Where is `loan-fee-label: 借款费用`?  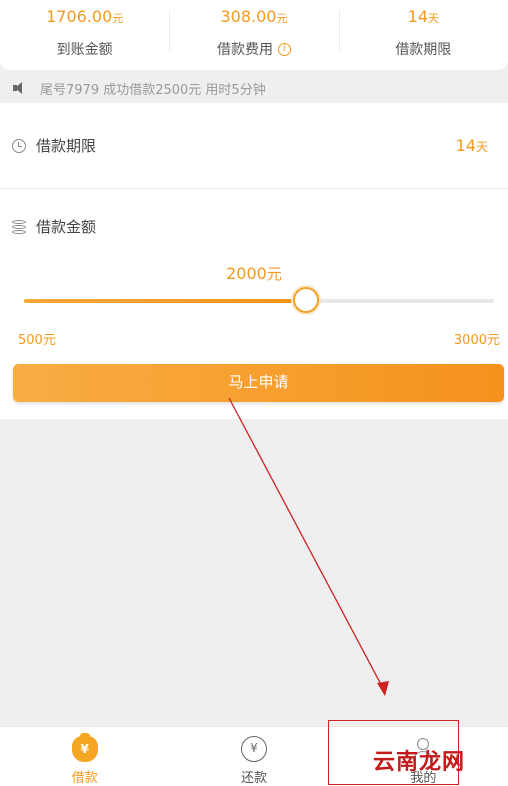
loan-fee-label: 借款费用 is located at coordinates (244, 50).